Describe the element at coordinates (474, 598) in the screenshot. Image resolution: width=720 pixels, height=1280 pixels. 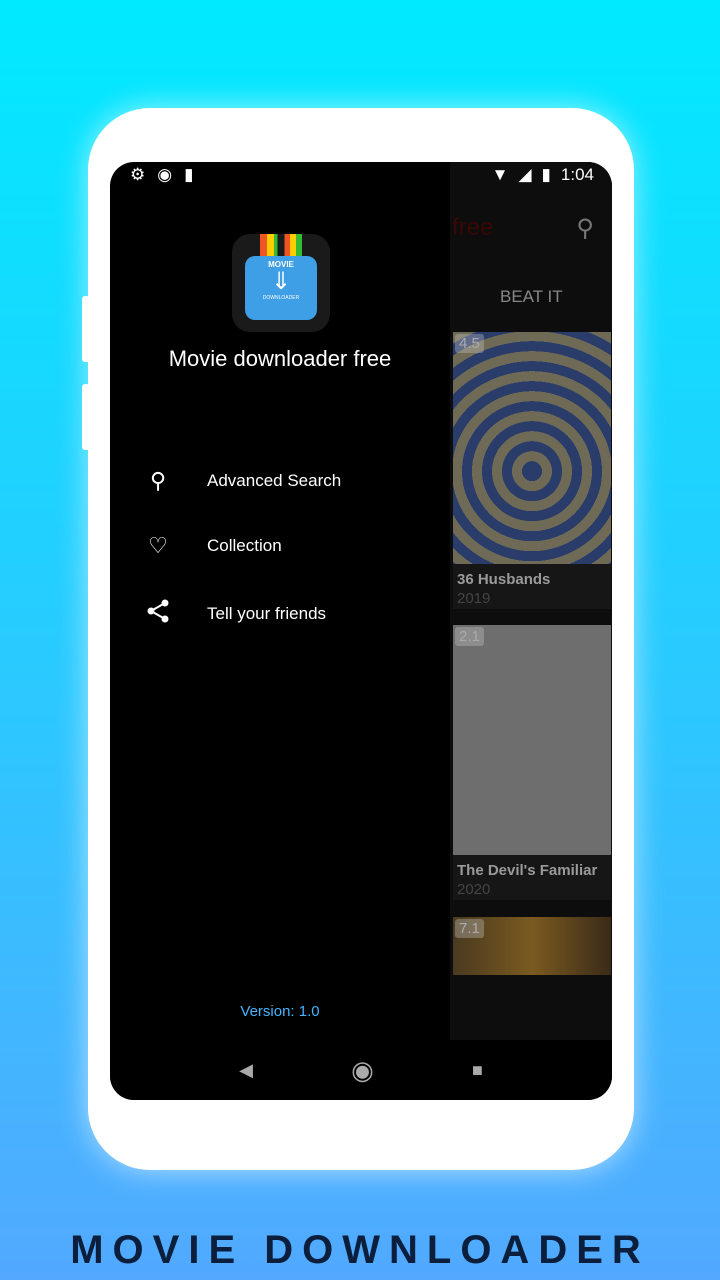
I see `movie-year: 2019` at that location.